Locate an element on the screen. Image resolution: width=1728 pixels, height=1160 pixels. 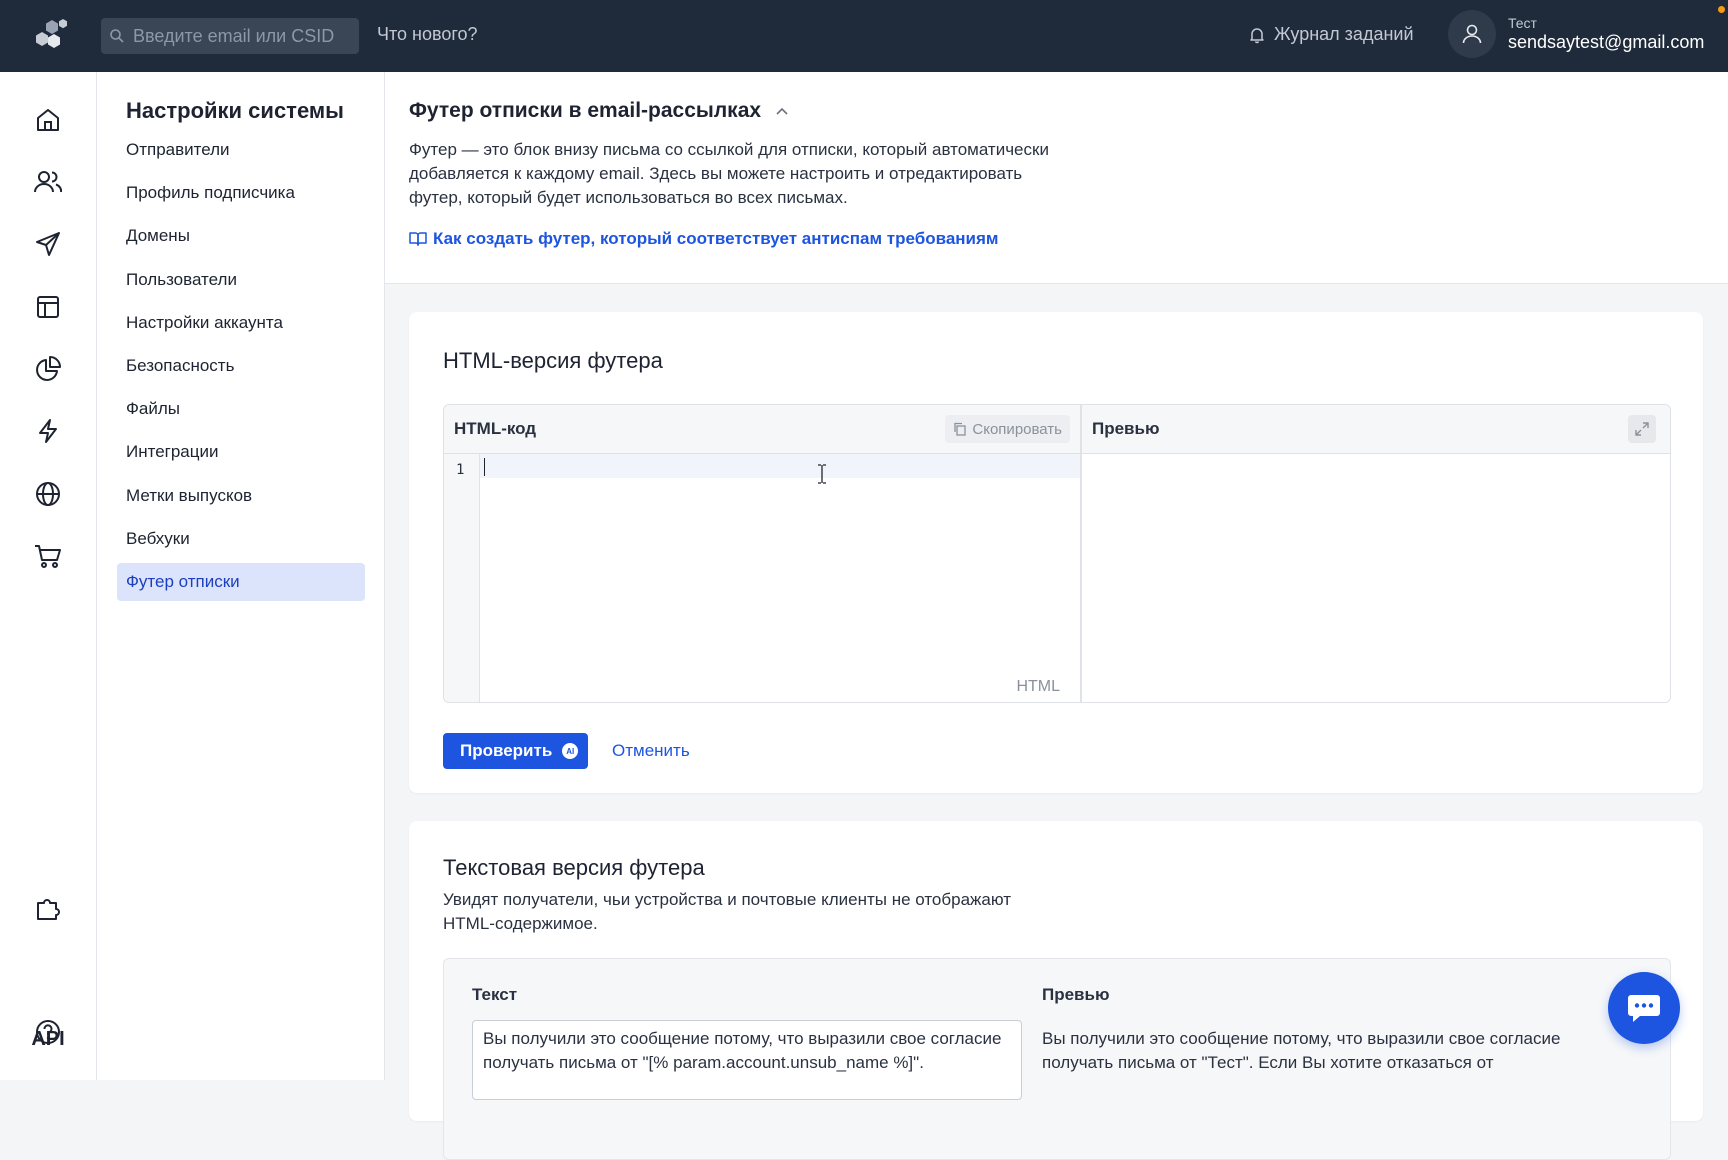
check-button-label: Проверить is located at coordinates (506, 750).